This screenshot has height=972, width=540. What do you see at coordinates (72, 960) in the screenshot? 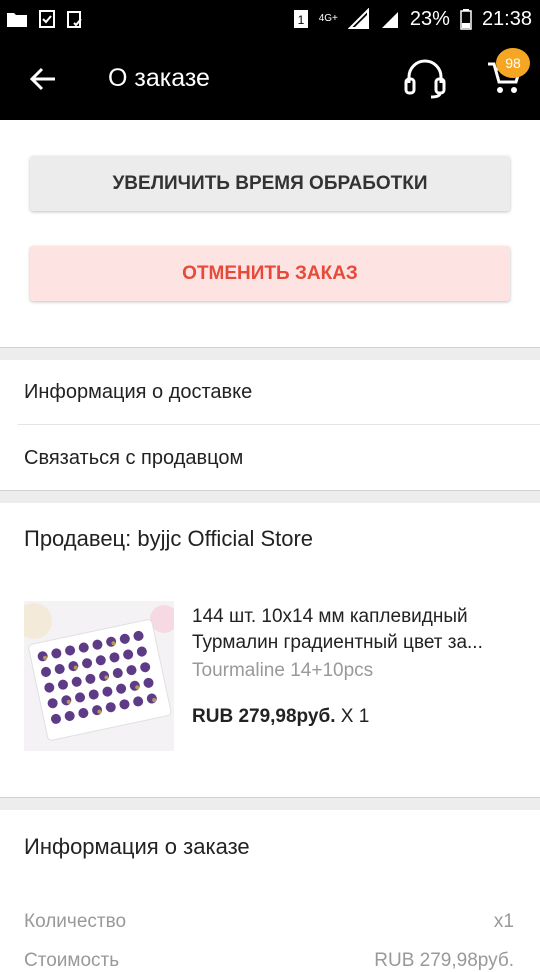
I see `order-info-label: Стоимость` at bounding box center [72, 960].